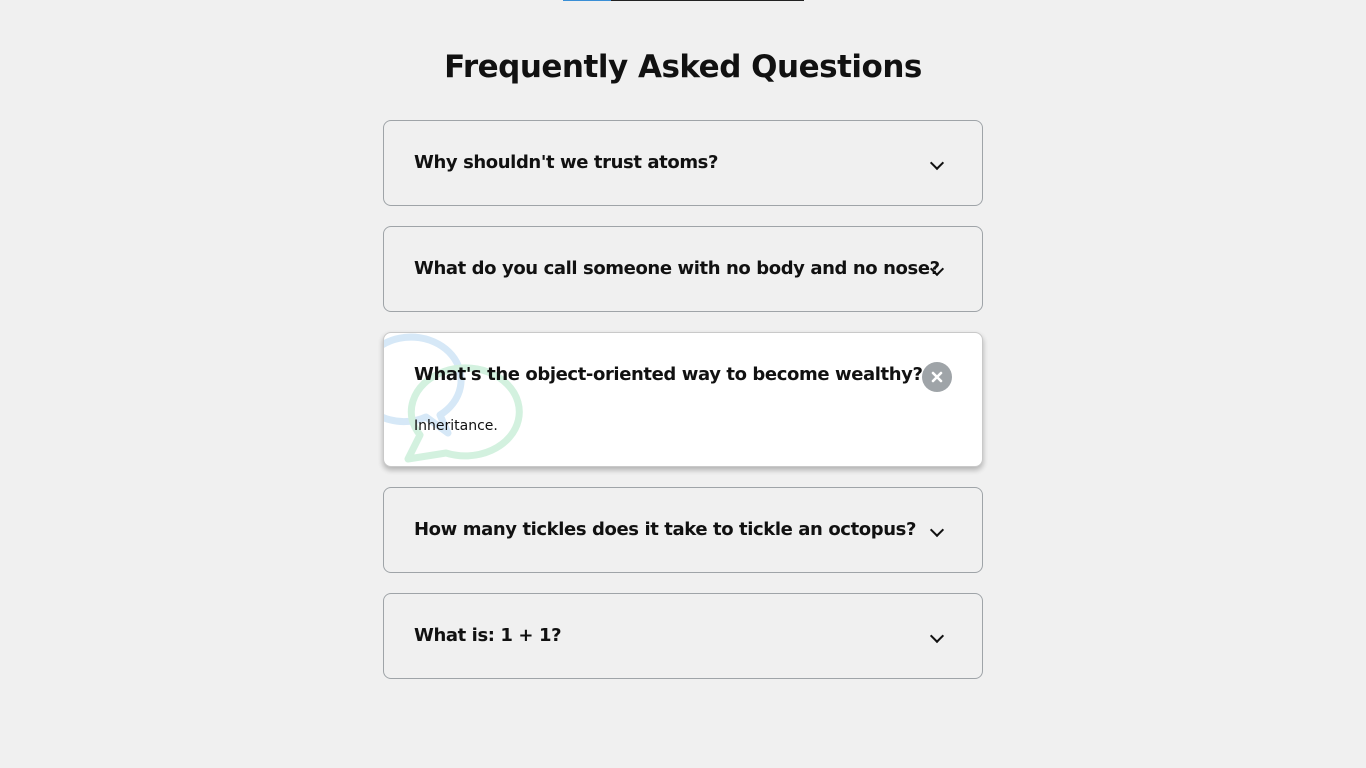 The width and height of the screenshot is (1366, 768). I want to click on close-icon, so click(937, 377).